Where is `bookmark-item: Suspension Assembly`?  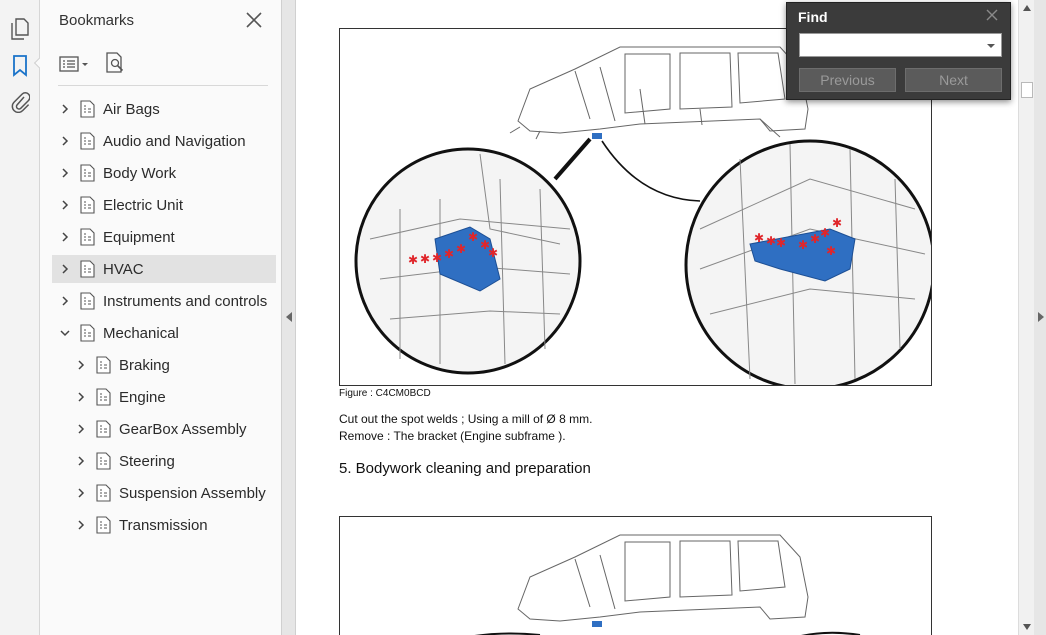
bookmark-item: Suspension Assembly is located at coordinates (164, 493).